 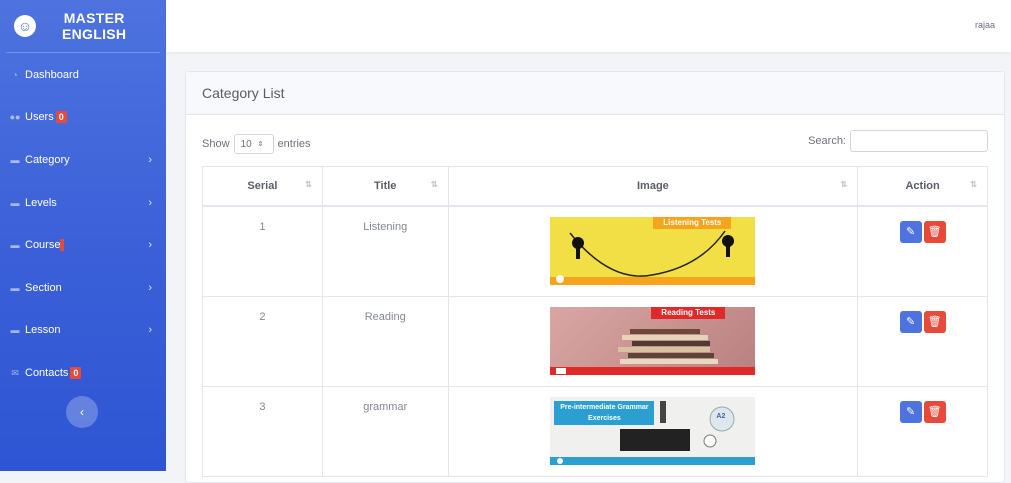 I want to click on user-name: rajaa, so click(x=985, y=25).